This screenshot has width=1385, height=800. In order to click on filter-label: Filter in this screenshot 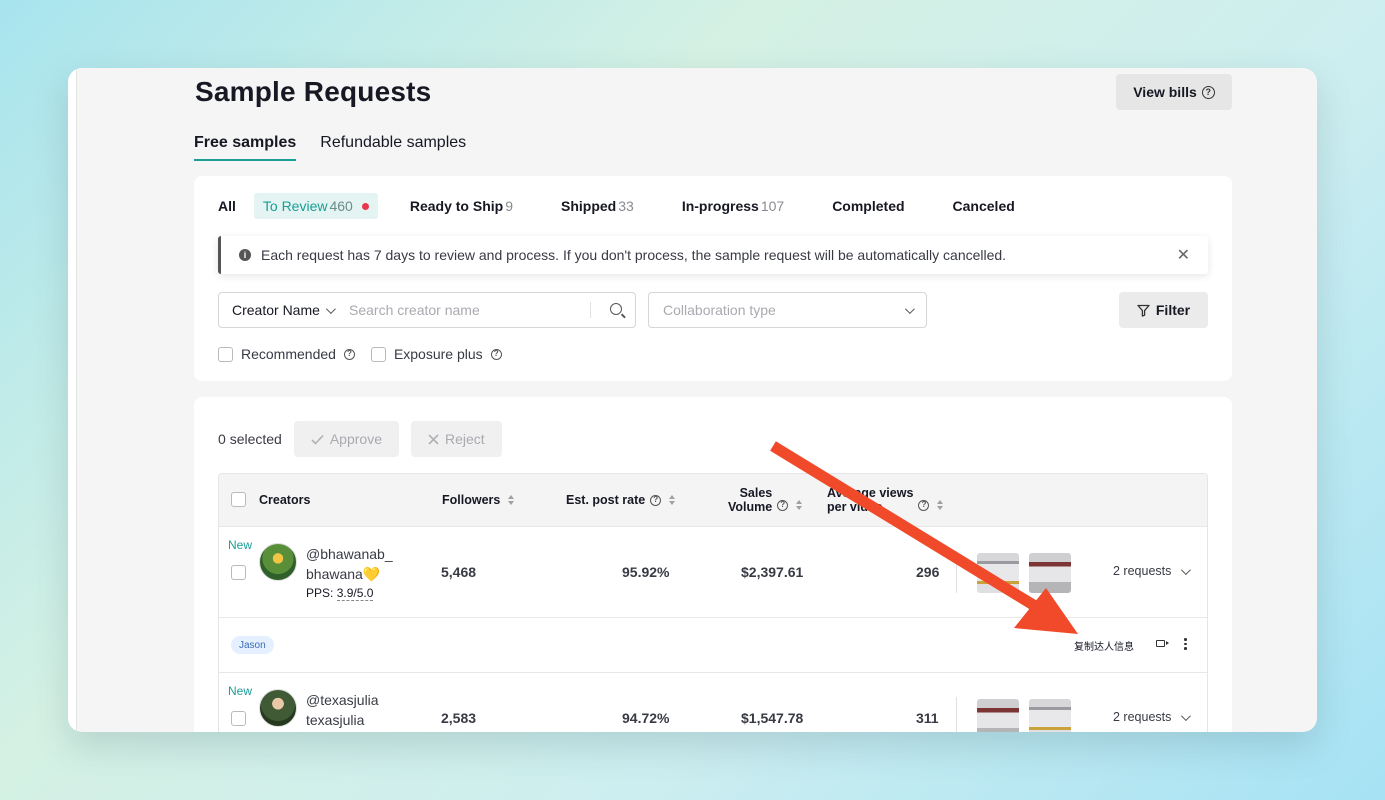, I will do `click(1173, 310)`.